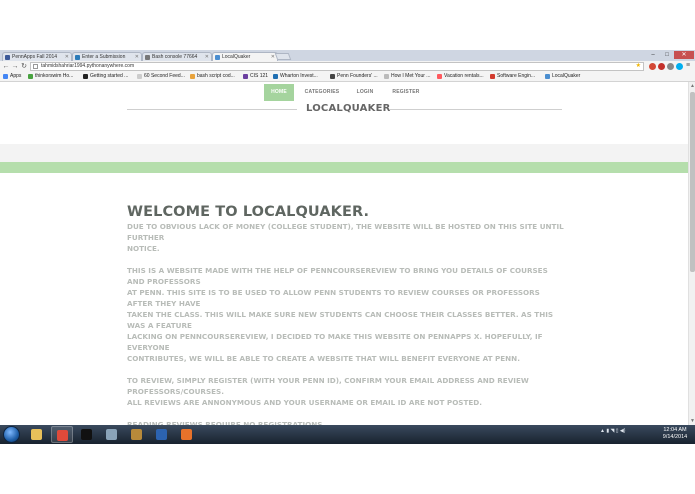 The image size is (695, 494). I want to click on taskbar-settings-app-button, so click(112, 434).